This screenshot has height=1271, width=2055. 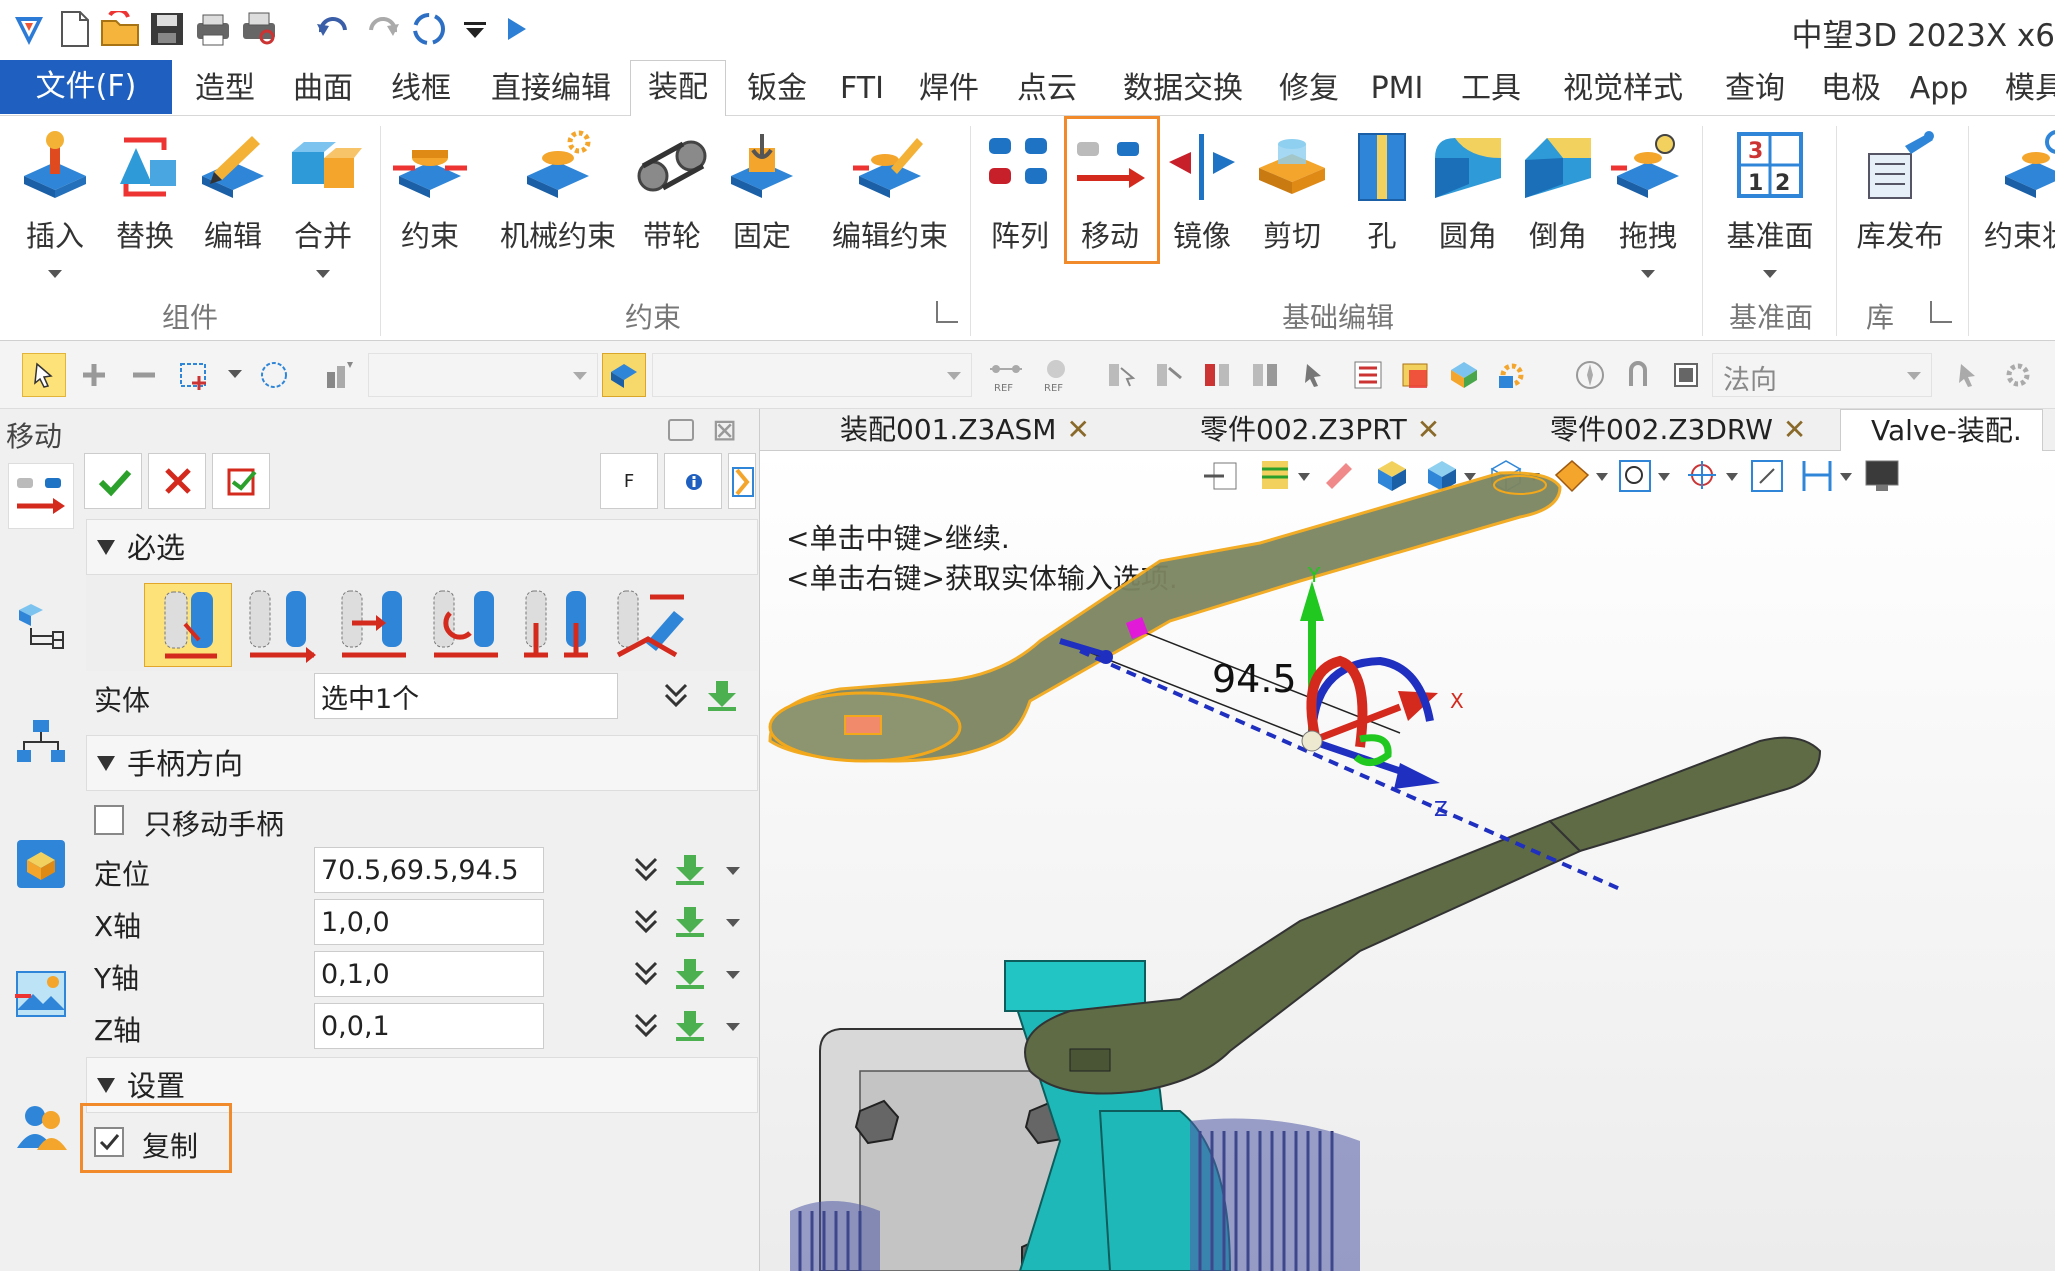 I want to click on mechanical-constraint-button: 机械约束, so click(x=558, y=220).